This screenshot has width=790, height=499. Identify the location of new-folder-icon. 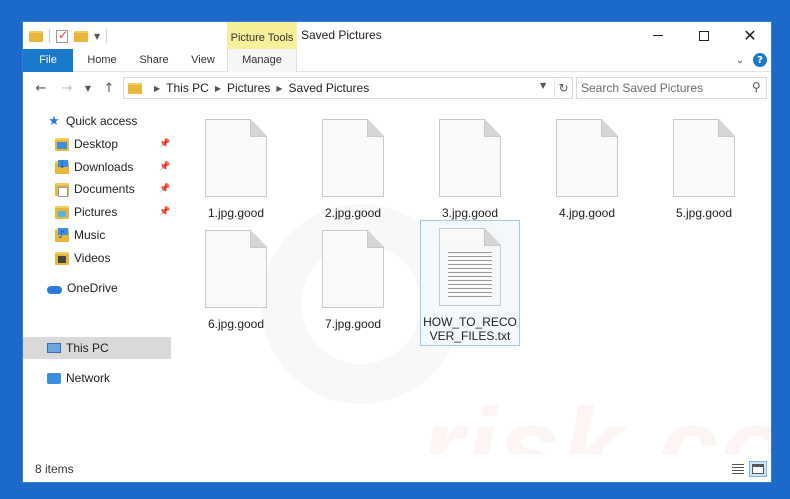
(81, 36).